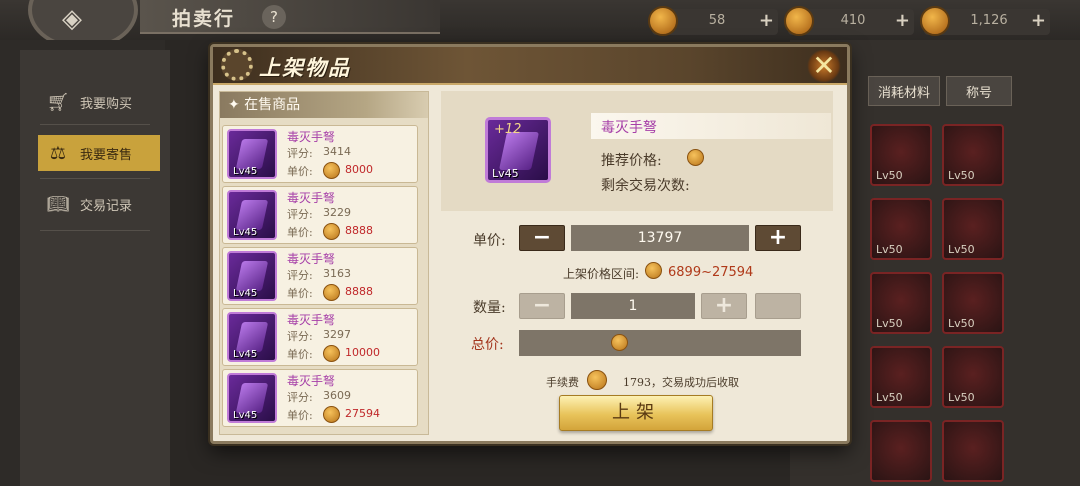  I want to click on item-detail: +12 Lv45 毒灭手弩 推荐价格: 剩余交易次数:, so click(637, 151).